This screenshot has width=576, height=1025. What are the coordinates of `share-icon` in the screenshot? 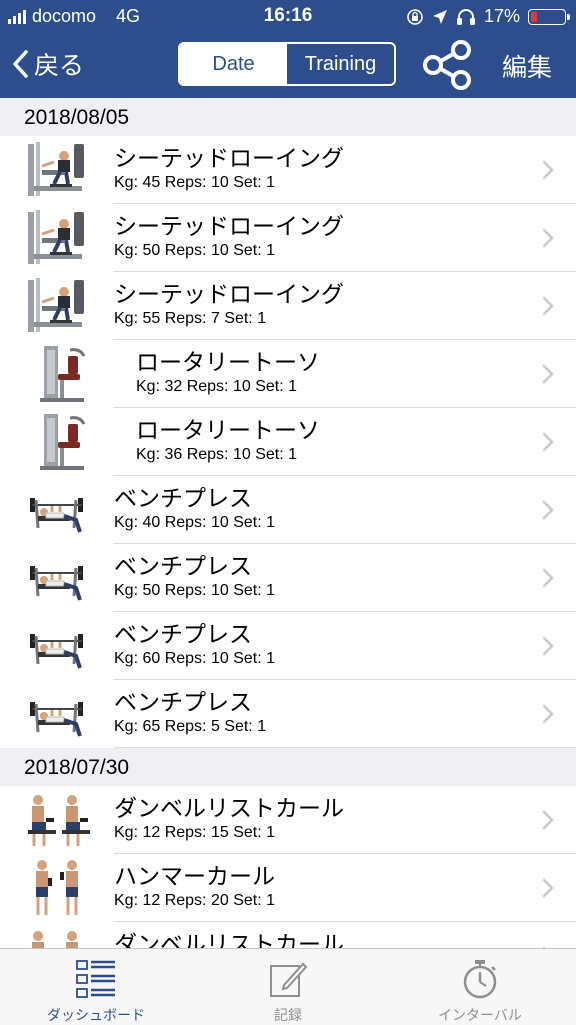 It's located at (447, 65).